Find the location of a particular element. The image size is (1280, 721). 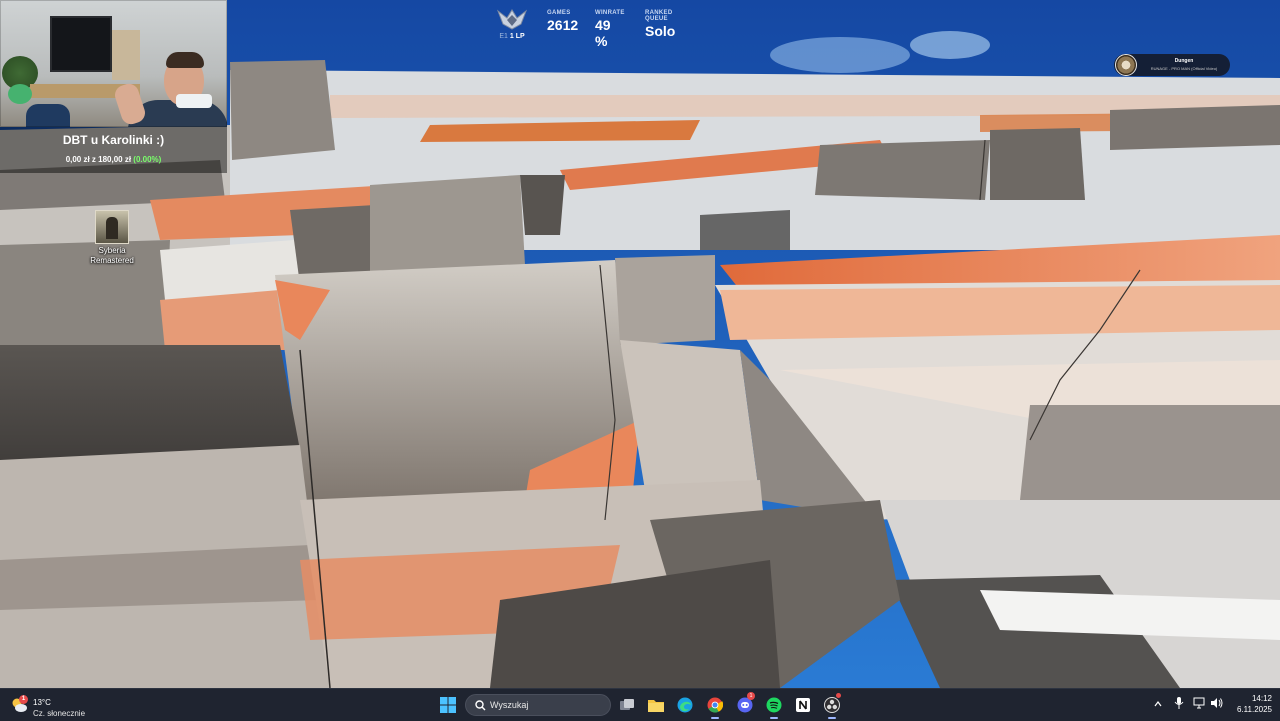

queue-stat: RANKED QUEUE Solo is located at coordinates (660, 24).